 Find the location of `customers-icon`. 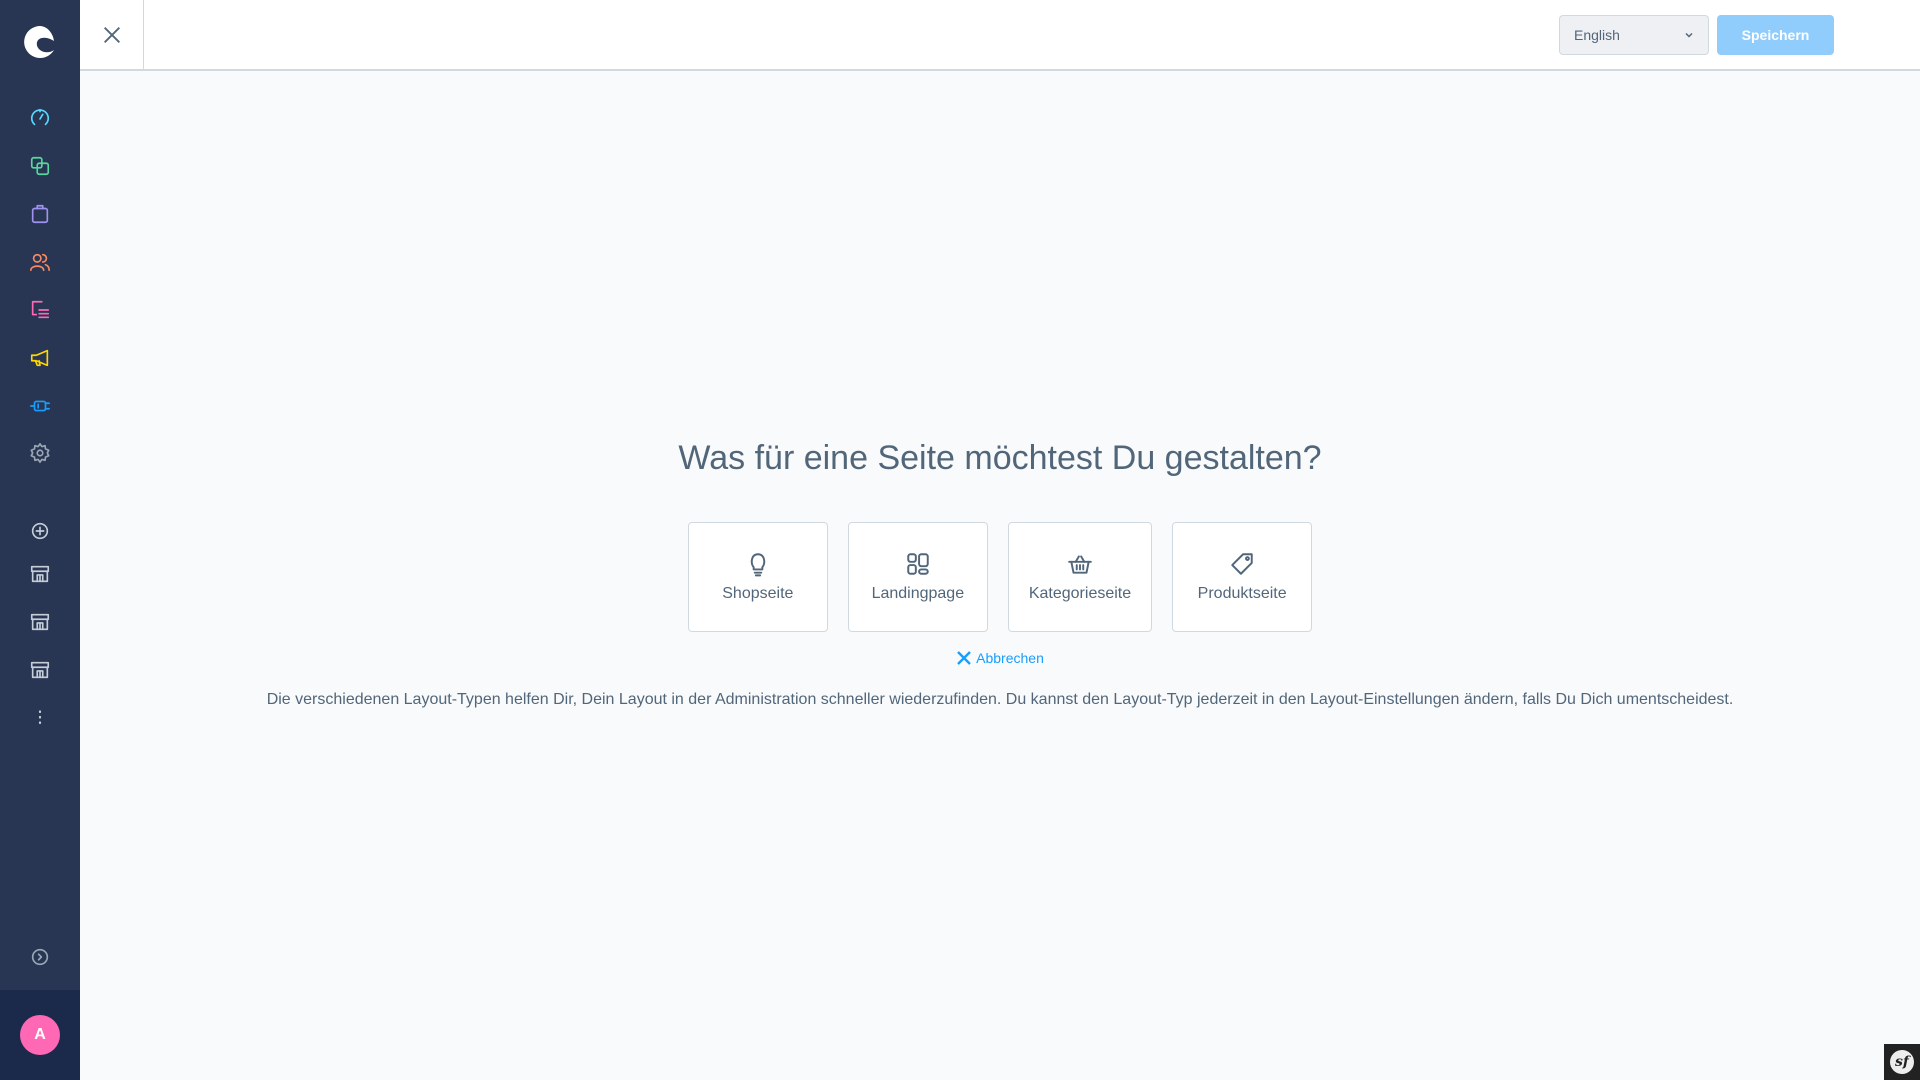

customers-icon is located at coordinates (40, 262).